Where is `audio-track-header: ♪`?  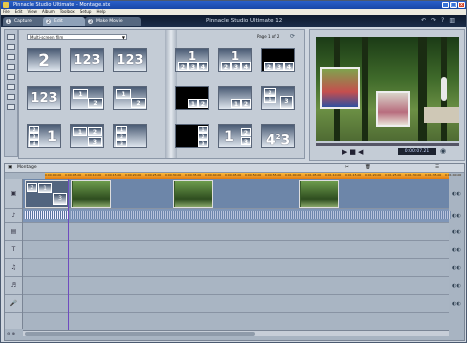 audio-track-header: ♪ is located at coordinates (13, 216).